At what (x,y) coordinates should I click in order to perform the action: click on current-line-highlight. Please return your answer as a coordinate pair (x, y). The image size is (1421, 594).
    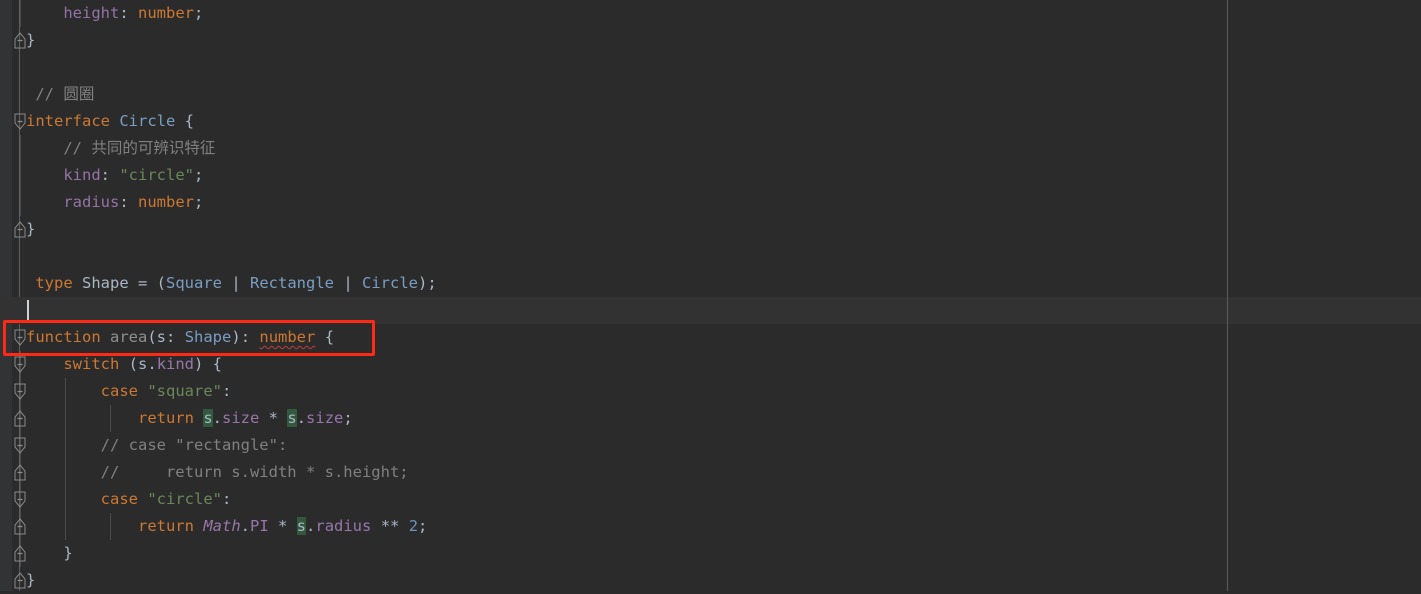
    Looking at the image, I should click on (710, 310).